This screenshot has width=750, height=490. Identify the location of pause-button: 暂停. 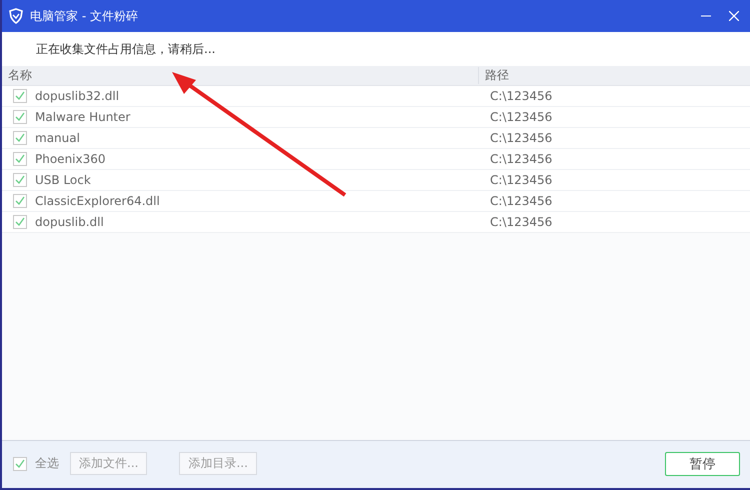
(702, 464).